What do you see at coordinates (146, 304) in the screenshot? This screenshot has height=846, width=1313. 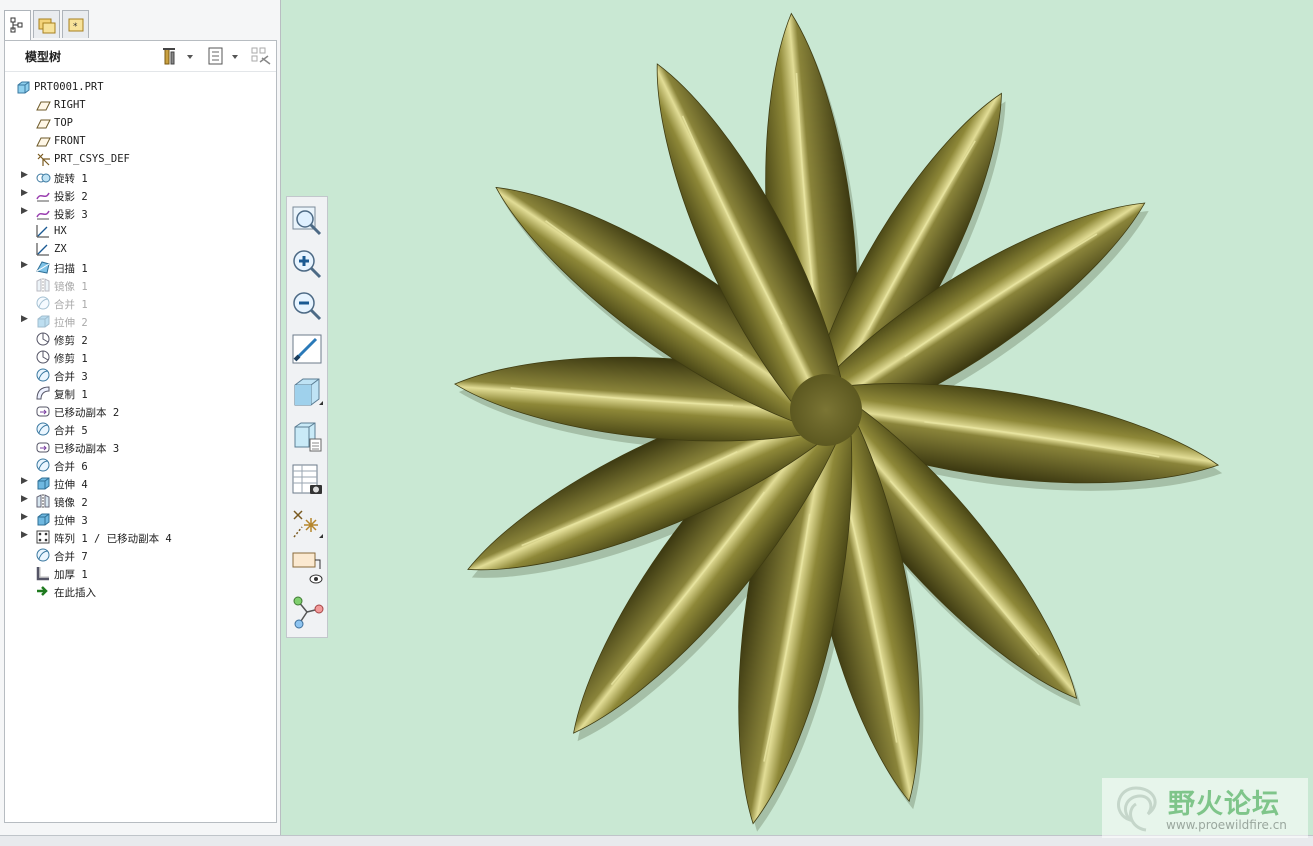 I see `tree-node: 合并 1` at bounding box center [146, 304].